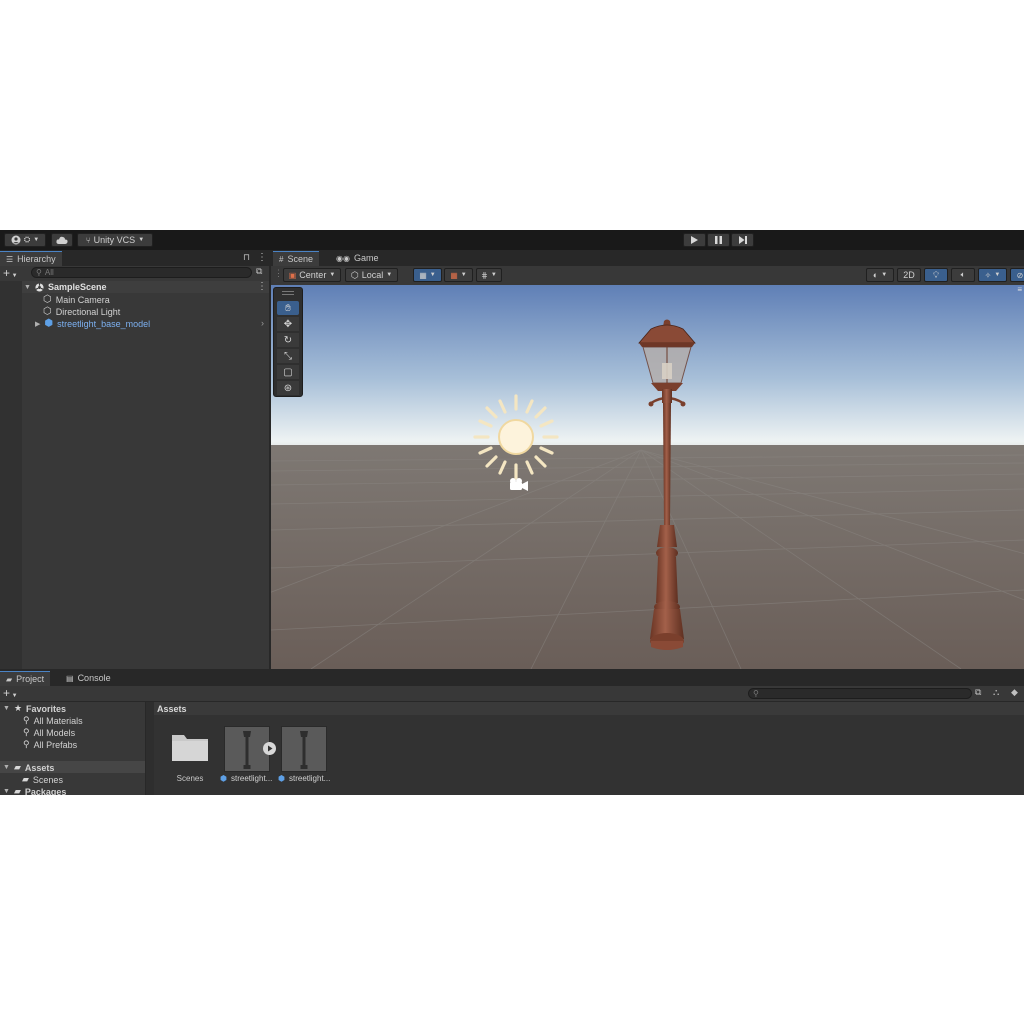 Image resolution: width=1024 pixels, height=1024 pixels. Describe the element at coordinates (49, 272) in the screenshot. I see `hierarchy-search-placeholder: All` at that location.